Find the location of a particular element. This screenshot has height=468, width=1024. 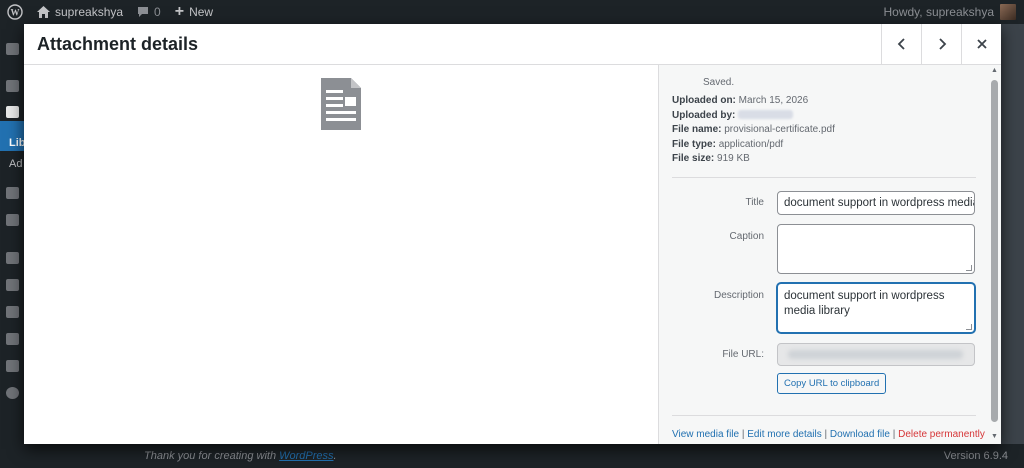

copy-url-button: Copy URL to clipboard is located at coordinates (832, 383).